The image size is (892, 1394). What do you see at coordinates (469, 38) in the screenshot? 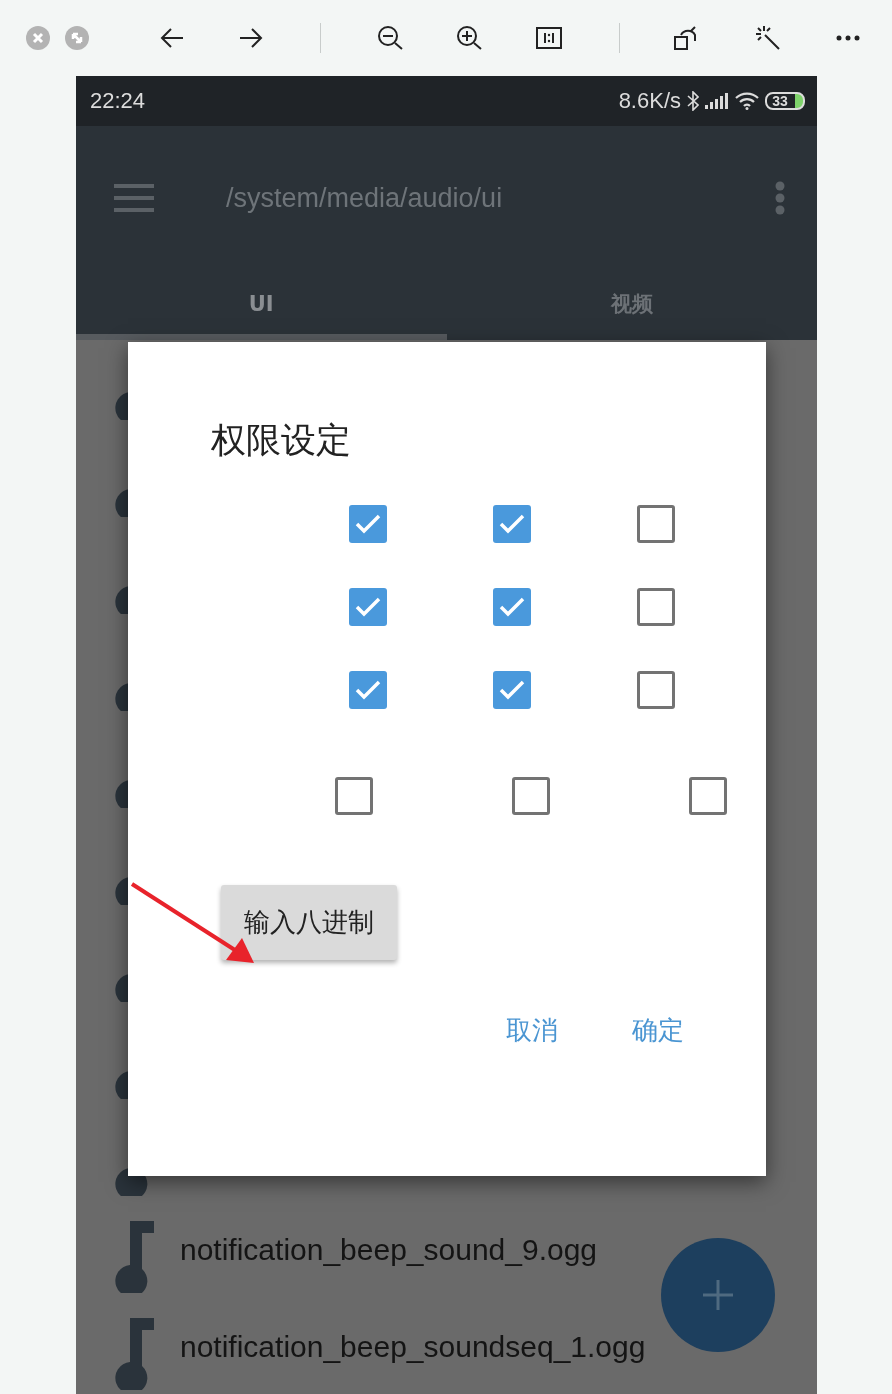
I see `zoom-in-icon` at bounding box center [469, 38].